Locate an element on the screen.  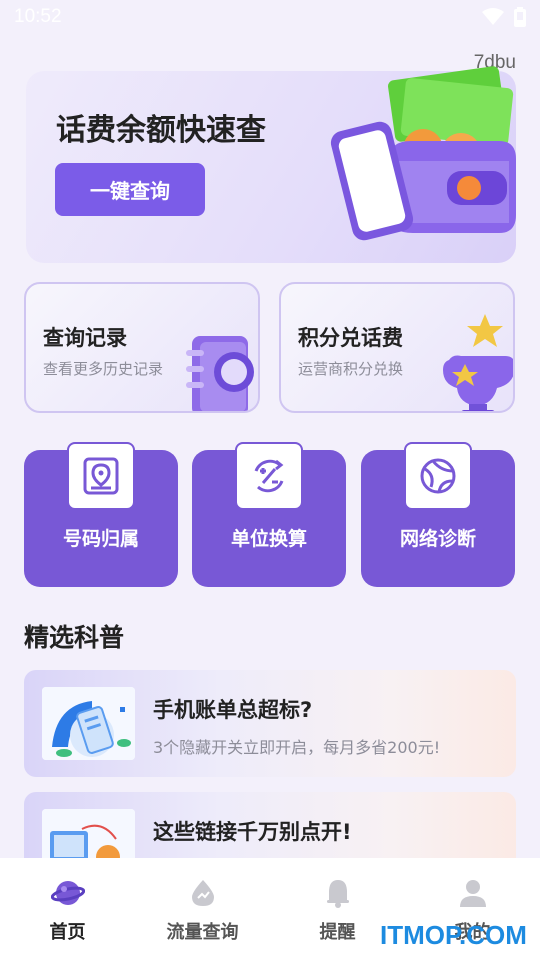
planet-icon is located at coordinates (67, 893).